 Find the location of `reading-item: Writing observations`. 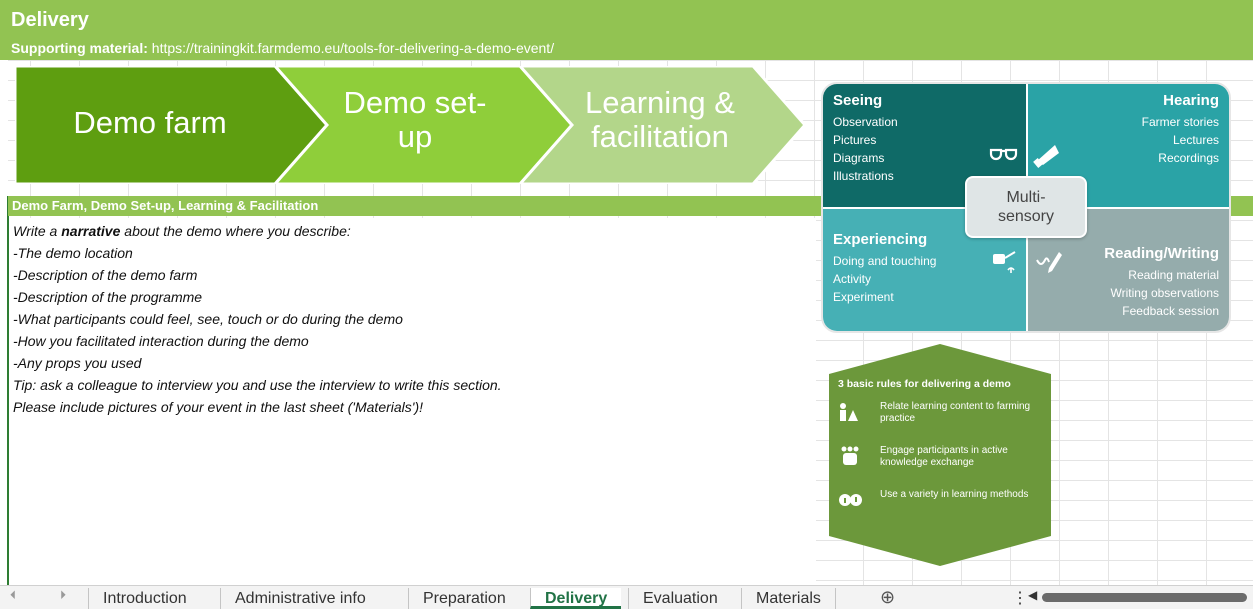

reading-item: Writing observations is located at coordinates (1165, 293).